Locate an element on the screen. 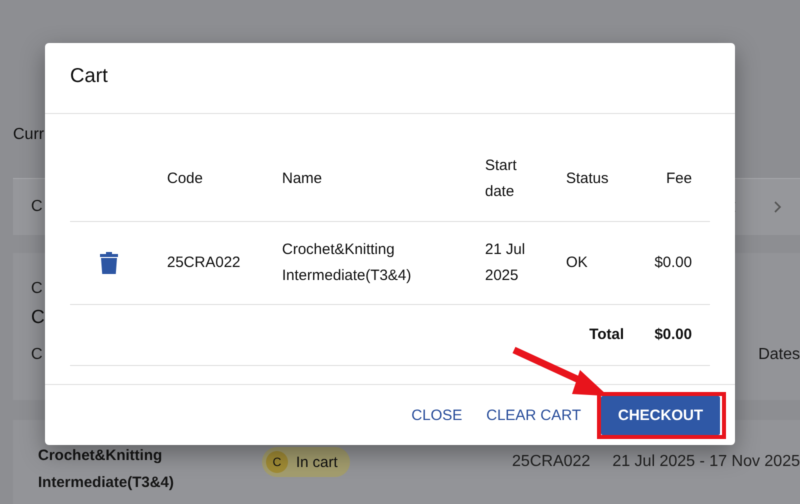 This screenshot has height=504, width=800. table-cell: OK is located at coordinates (604, 263).